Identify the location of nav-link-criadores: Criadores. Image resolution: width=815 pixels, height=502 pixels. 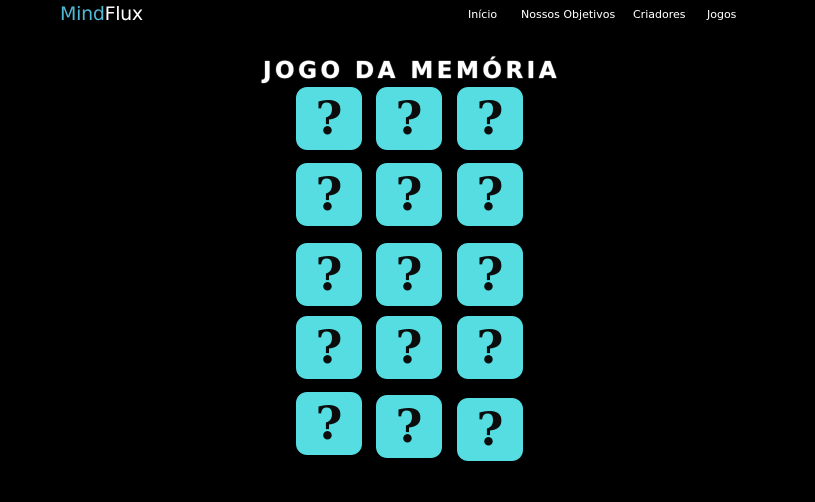
(659, 15).